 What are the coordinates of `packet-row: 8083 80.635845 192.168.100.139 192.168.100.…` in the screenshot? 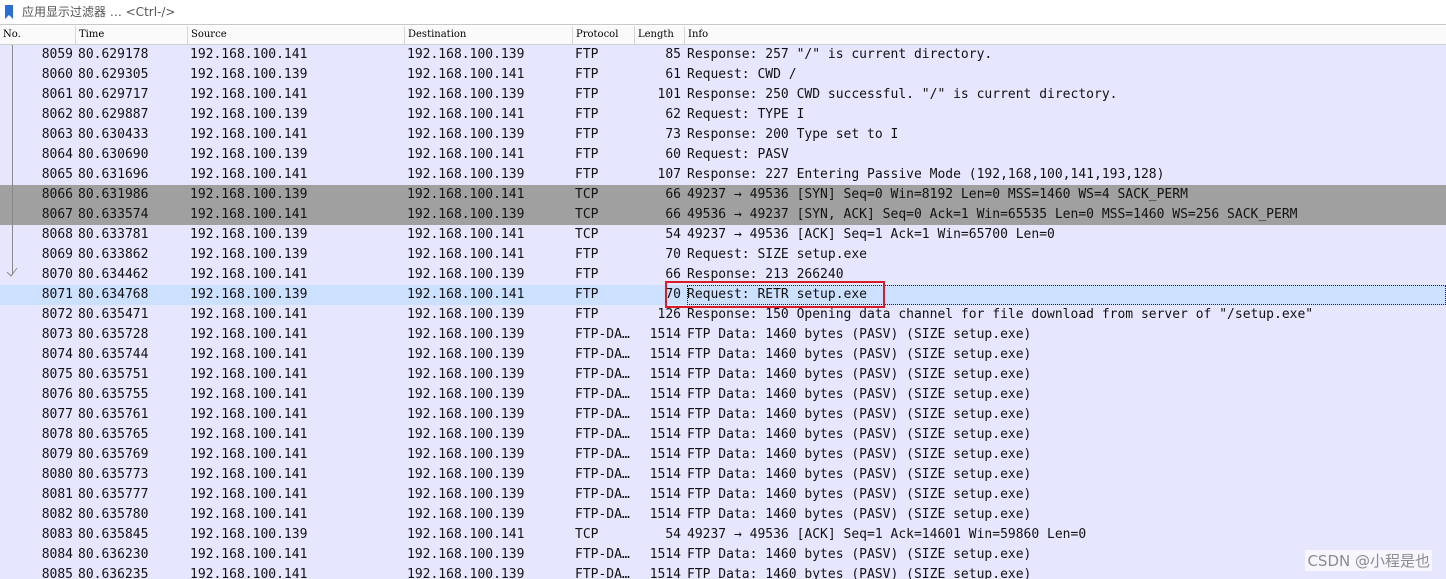 It's located at (723, 535).